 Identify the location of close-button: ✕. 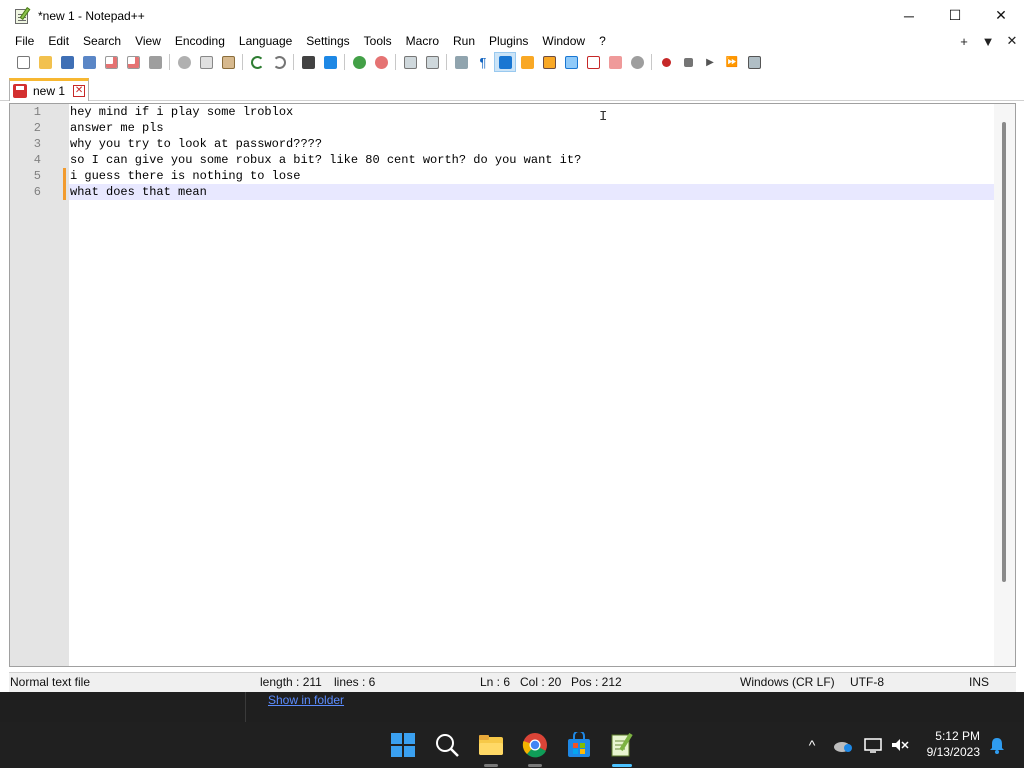
(1001, 15).